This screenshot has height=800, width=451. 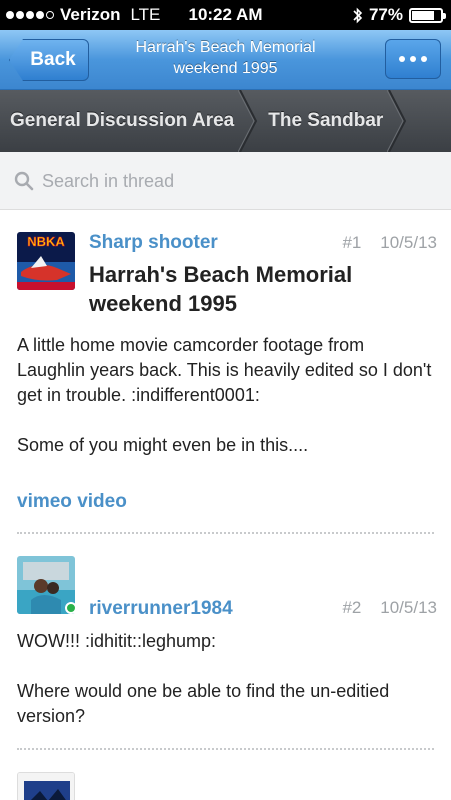 I want to click on post-meta: #1 10/5/13, so click(x=389, y=243).